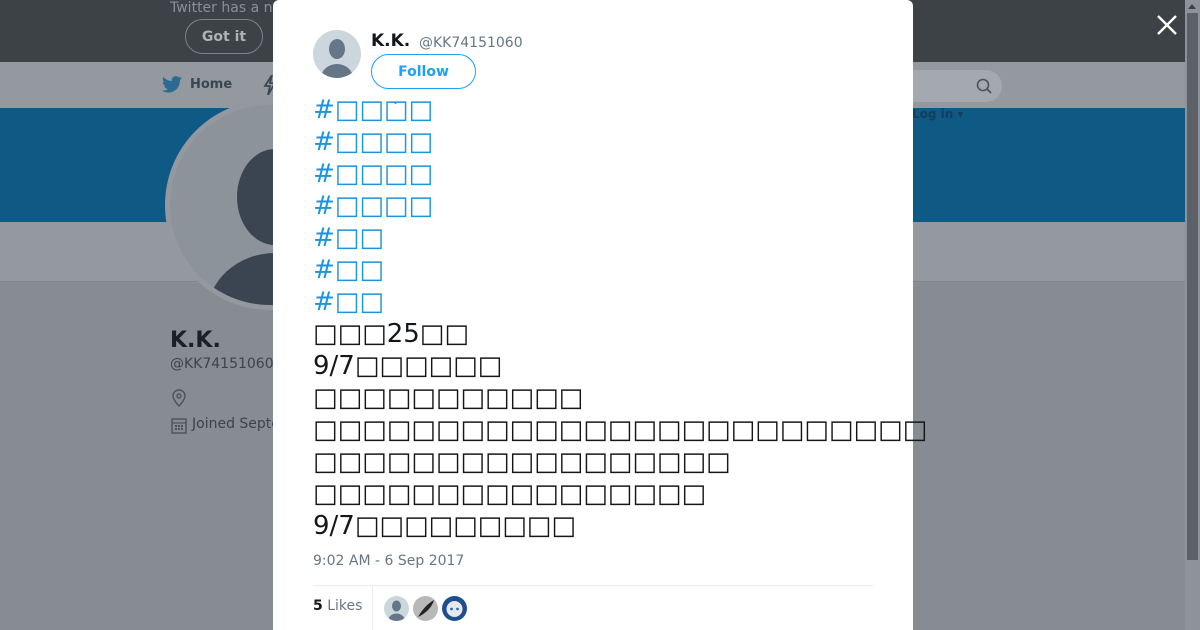 This screenshot has height=630, width=1200. Describe the element at coordinates (938, 114) in the screenshot. I see `login-menu: Log in ▾` at that location.